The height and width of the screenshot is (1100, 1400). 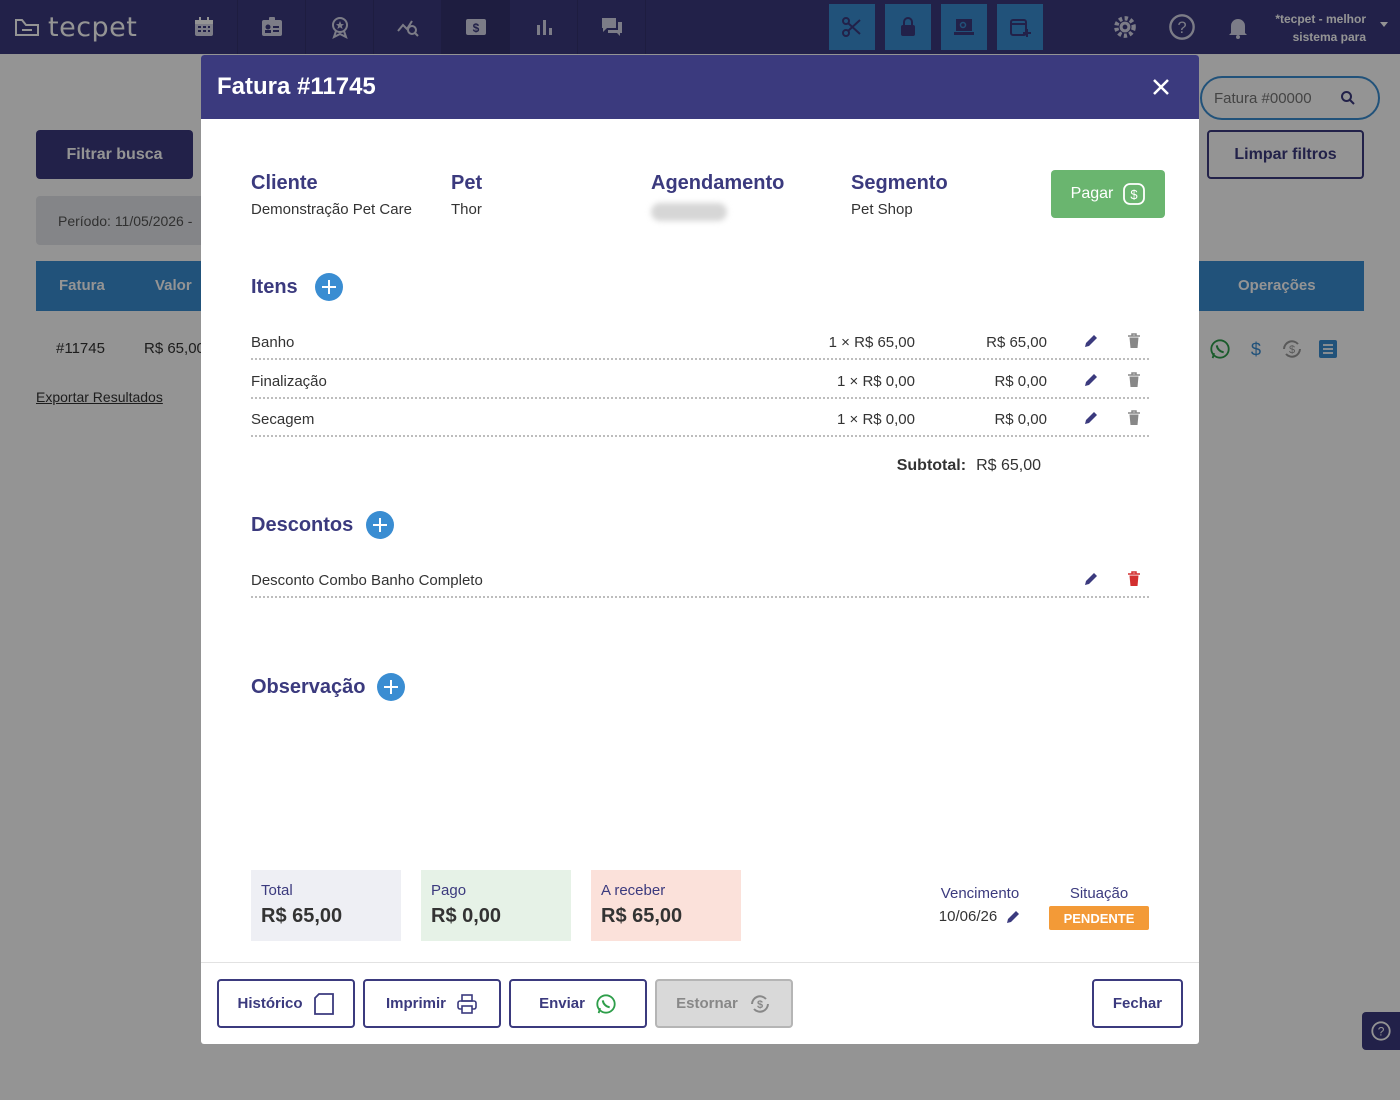 I want to click on discounts-title: Descontos, so click(x=302, y=525).